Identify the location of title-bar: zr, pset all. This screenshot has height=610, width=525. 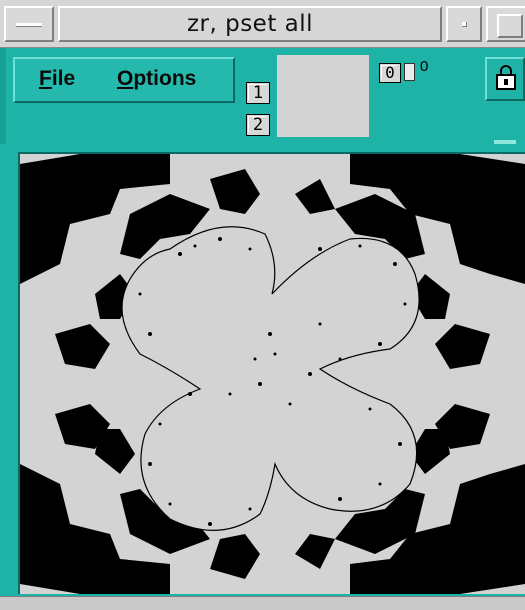
(262, 24).